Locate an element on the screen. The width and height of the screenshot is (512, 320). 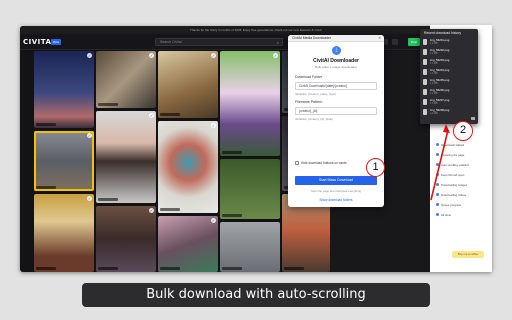
arrow-head-icon is located at coordinates (446, 128).